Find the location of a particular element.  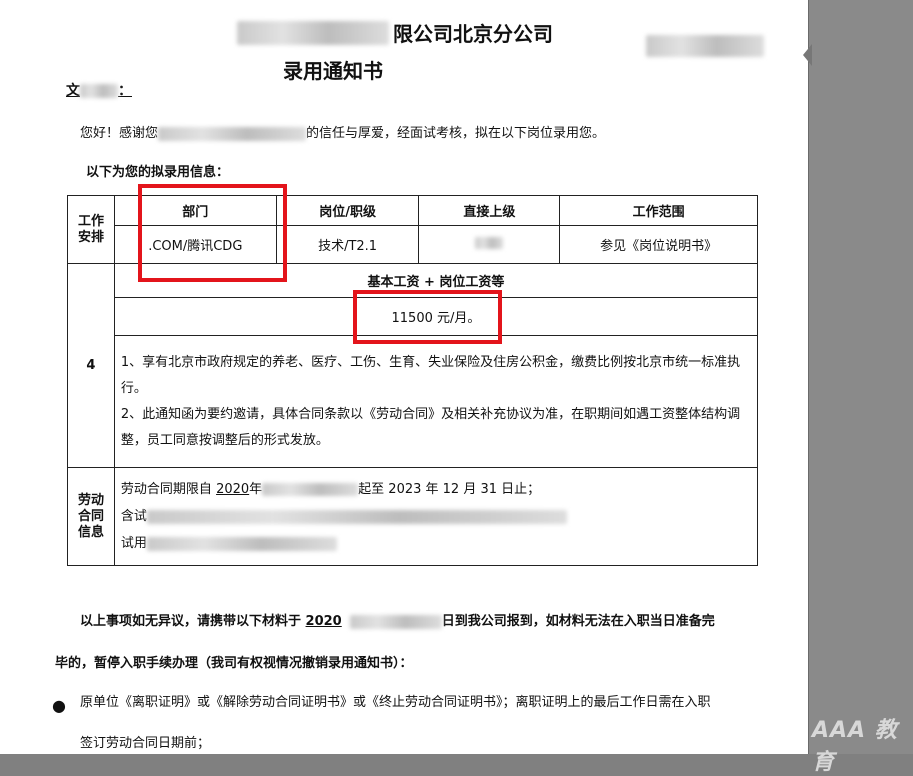

greeting-prefix: 您好！感谢您 is located at coordinates (119, 133).